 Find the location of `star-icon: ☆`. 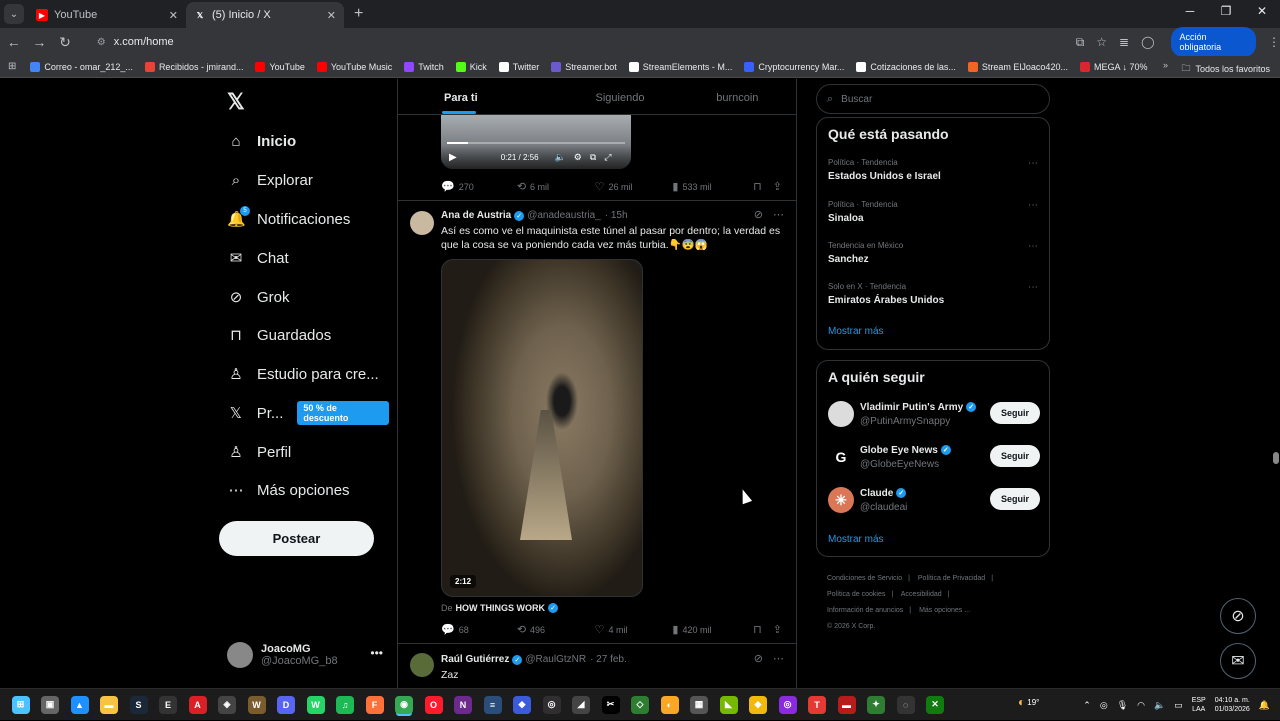

star-icon: ☆ is located at coordinates (1101, 42).